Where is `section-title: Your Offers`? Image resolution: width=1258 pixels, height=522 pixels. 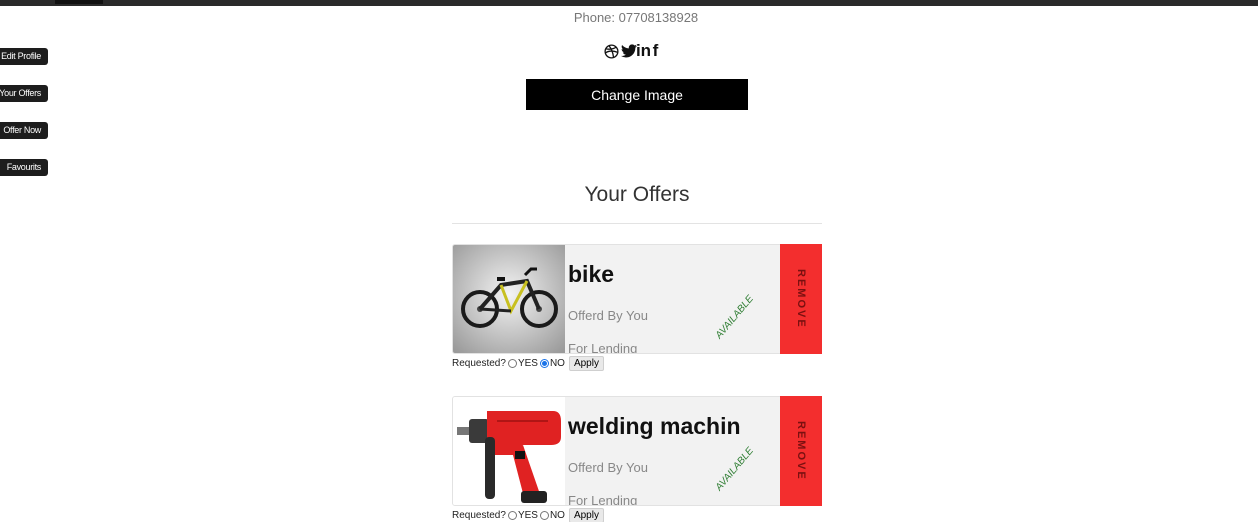
section-title: Your Offers is located at coordinates (637, 194).